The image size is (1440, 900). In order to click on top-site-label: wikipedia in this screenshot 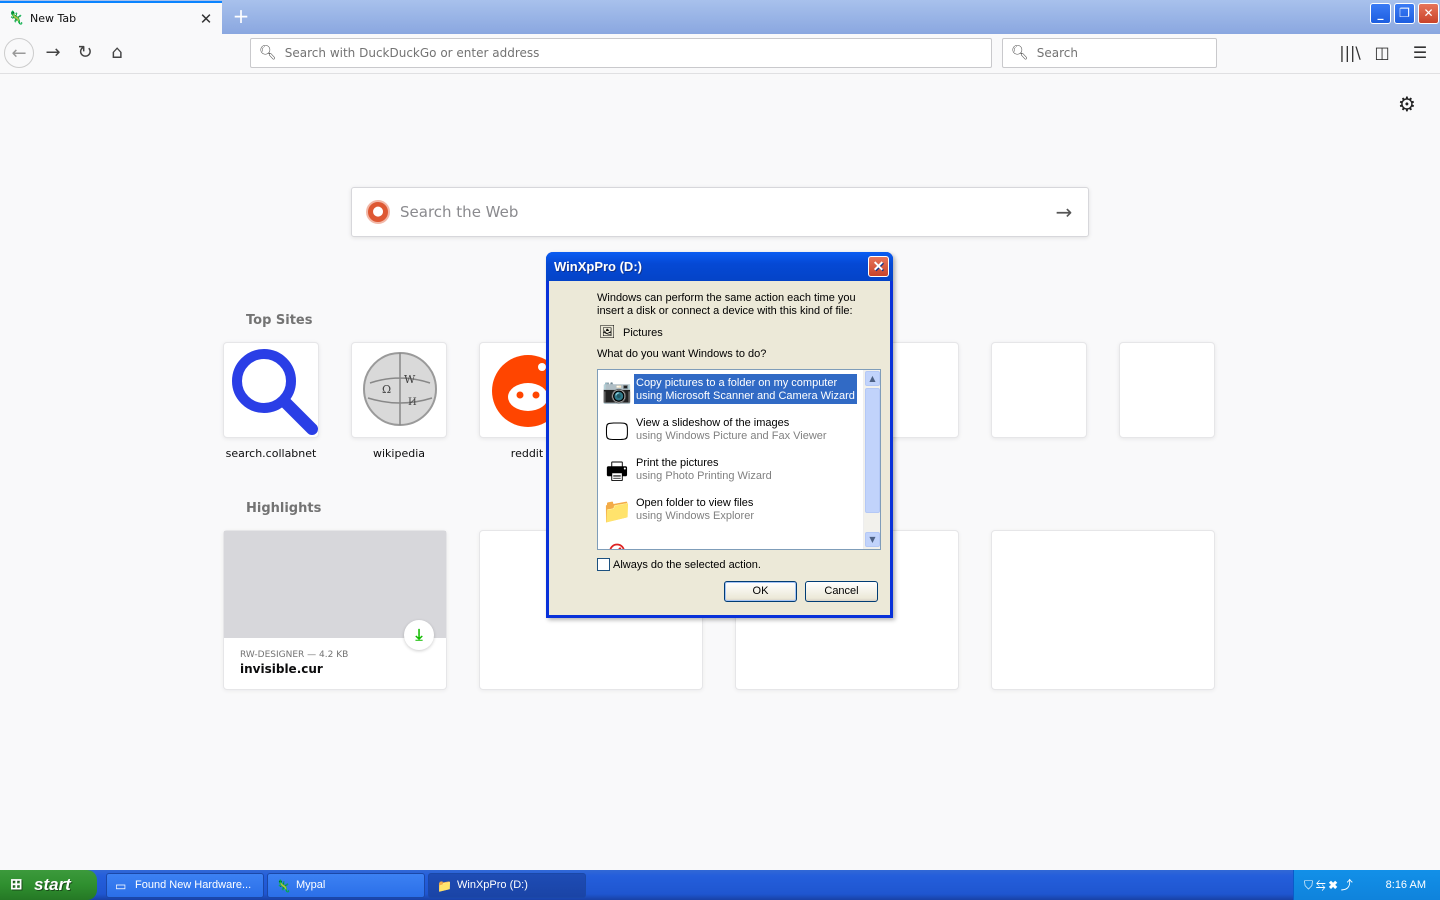, I will do `click(398, 453)`.